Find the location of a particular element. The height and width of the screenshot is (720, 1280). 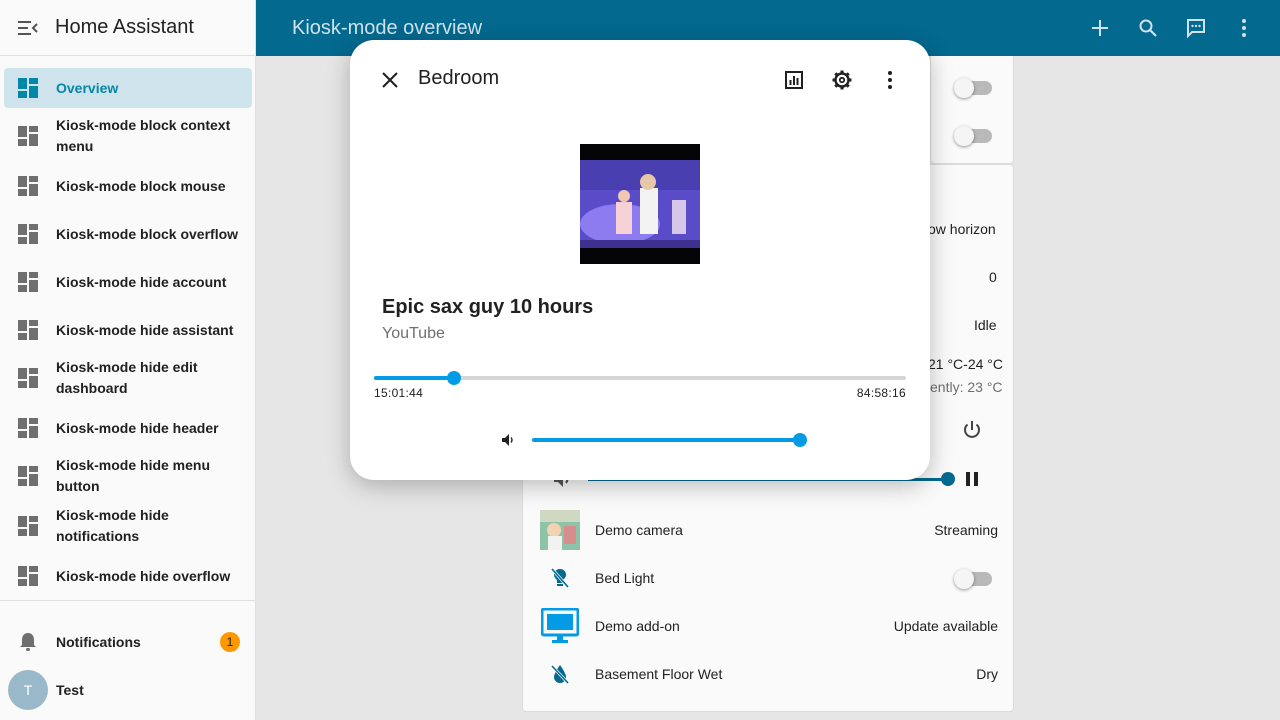

monitor-icon is located at coordinates (560, 626).